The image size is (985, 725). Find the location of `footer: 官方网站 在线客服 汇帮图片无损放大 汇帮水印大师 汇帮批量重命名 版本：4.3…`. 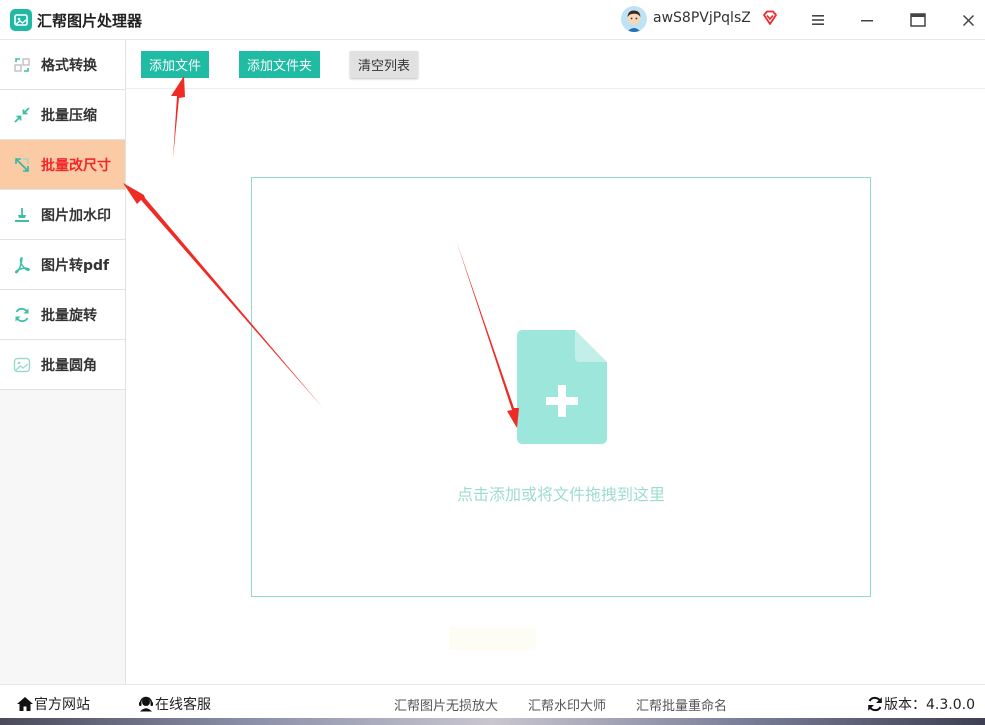

footer: 官方网站 在线客服 汇帮图片无损放大 汇帮水印大师 汇帮批量重命名 版本：4.3… is located at coordinates (492, 701).